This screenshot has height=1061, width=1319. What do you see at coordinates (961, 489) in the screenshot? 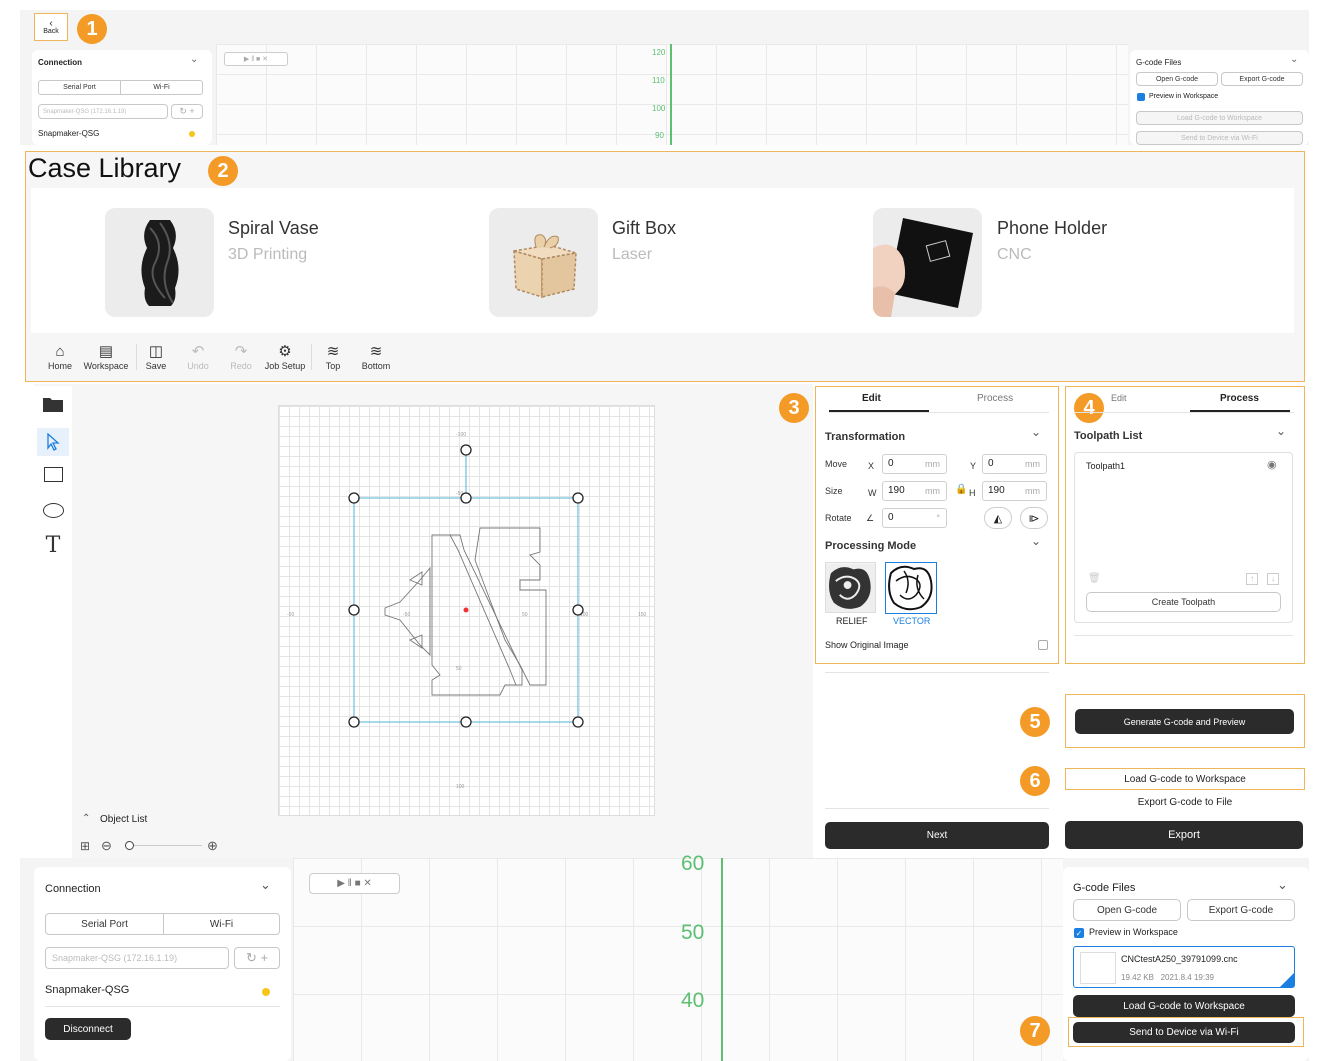
I see `lock-icon: 🔒` at bounding box center [961, 489].